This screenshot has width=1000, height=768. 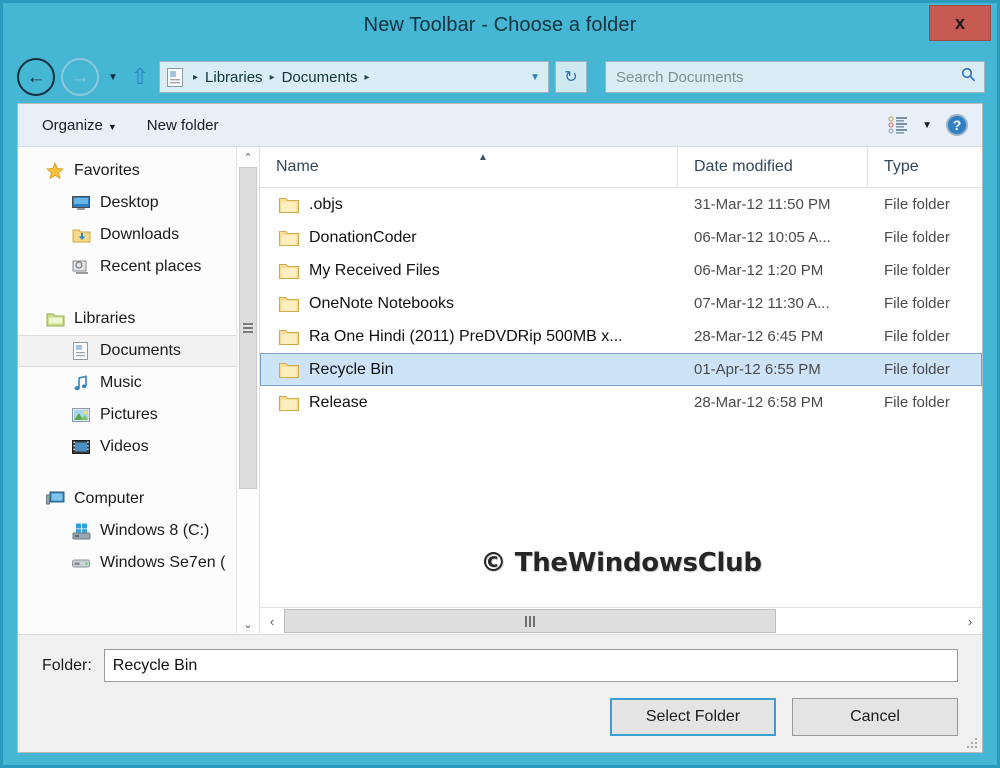 I want to click on watermark: © TheWindowsClub, so click(x=621, y=563).